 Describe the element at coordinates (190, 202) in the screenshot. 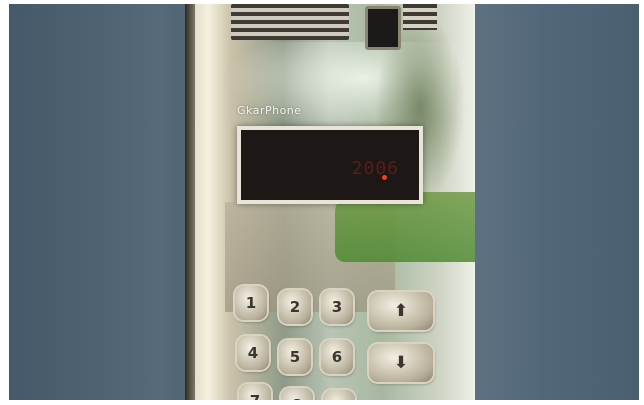

I see `panel-edge` at that location.